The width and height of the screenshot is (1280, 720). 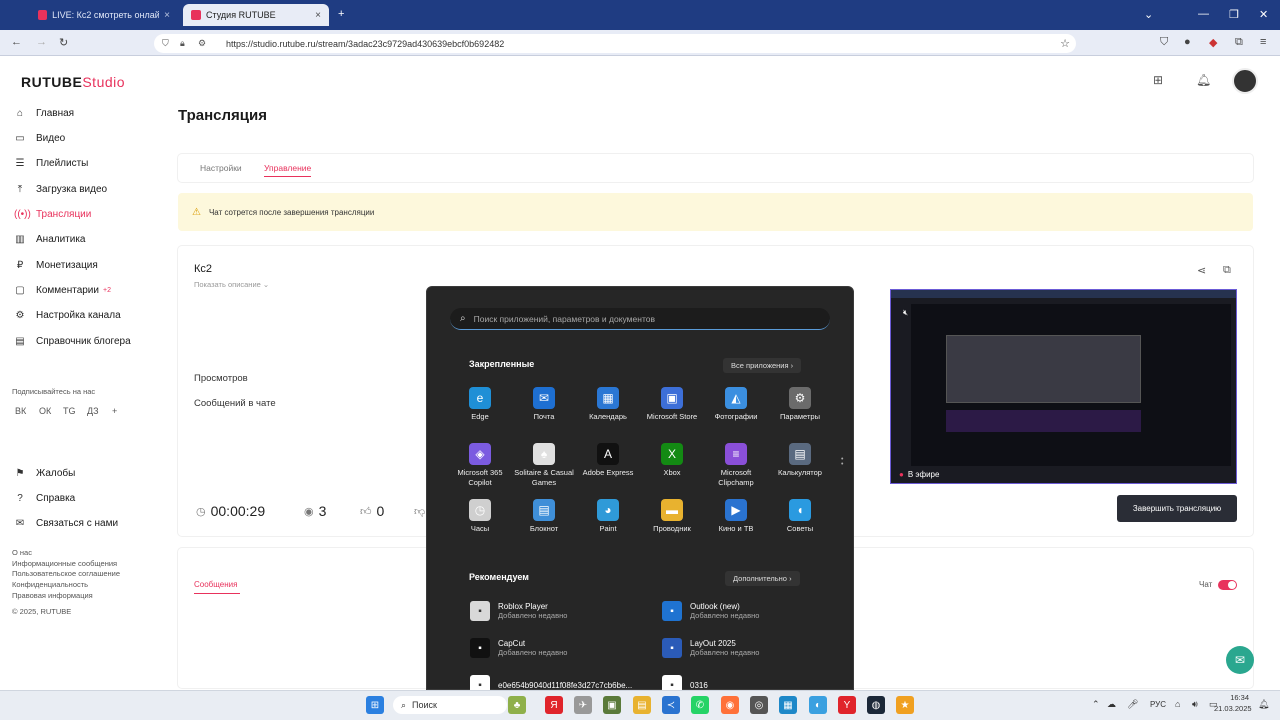 I want to click on minecraft-icon: ▣, so click(x=612, y=705).